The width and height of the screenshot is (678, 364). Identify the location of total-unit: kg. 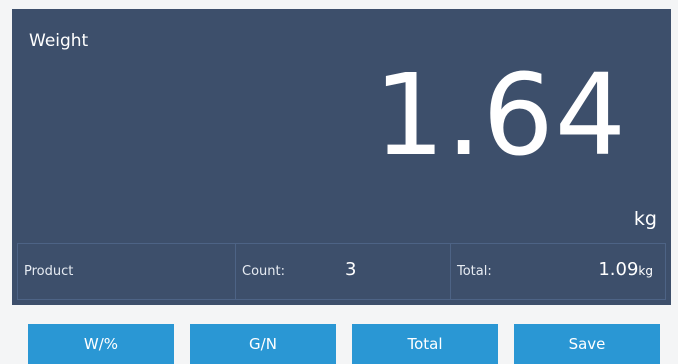
(645, 271).